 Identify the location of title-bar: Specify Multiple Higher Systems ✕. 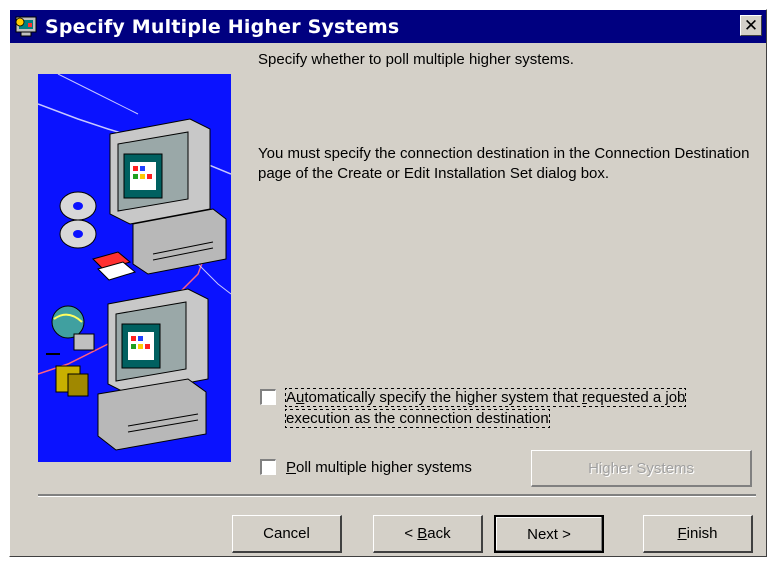
(388, 26).